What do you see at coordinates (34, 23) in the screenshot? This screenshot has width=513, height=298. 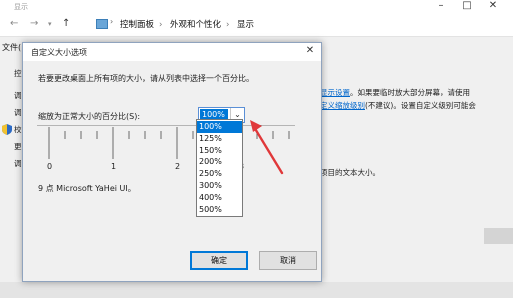 I see `forward-arrow-icon: →` at bounding box center [34, 23].